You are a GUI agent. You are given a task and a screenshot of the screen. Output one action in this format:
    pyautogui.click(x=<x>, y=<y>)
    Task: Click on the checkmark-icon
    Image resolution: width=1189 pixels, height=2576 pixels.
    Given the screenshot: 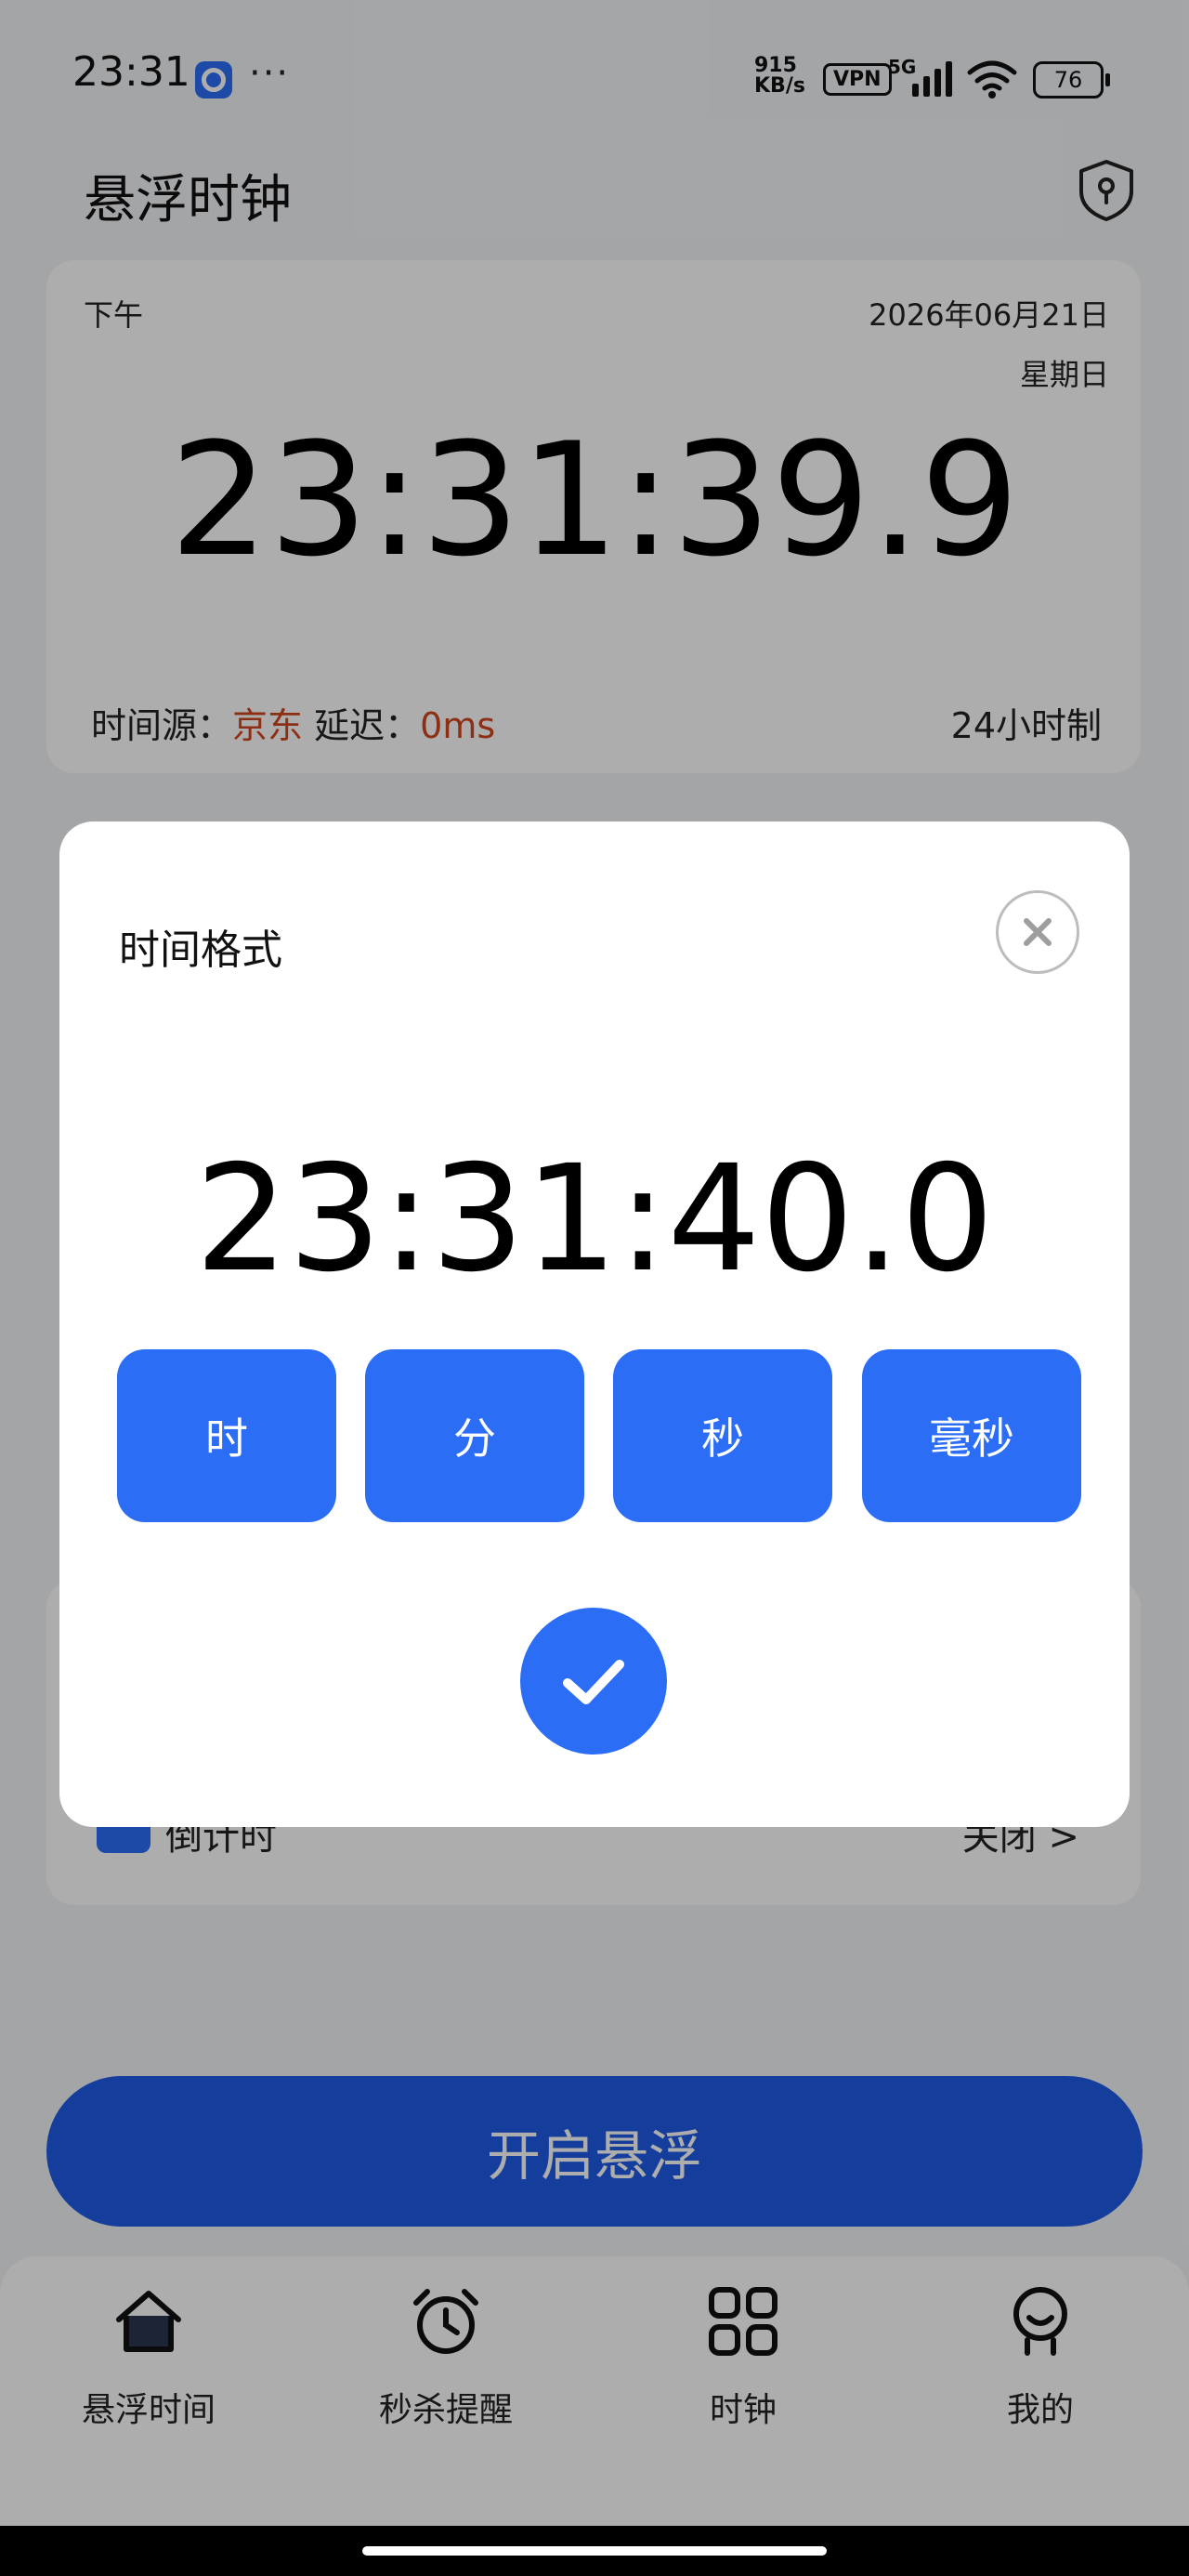 What is the action you would take?
    pyautogui.click(x=593, y=1682)
    